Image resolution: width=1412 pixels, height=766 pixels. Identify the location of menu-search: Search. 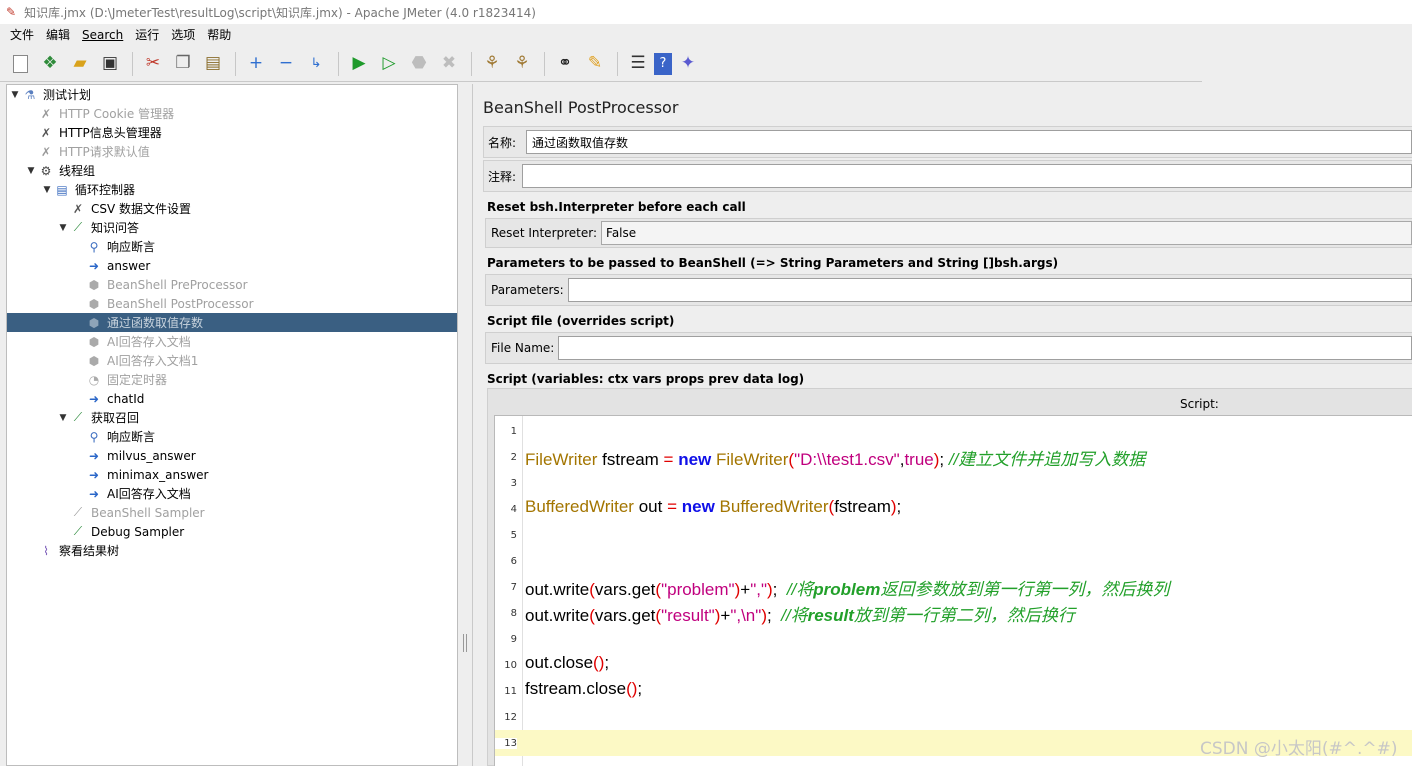
(102, 35).